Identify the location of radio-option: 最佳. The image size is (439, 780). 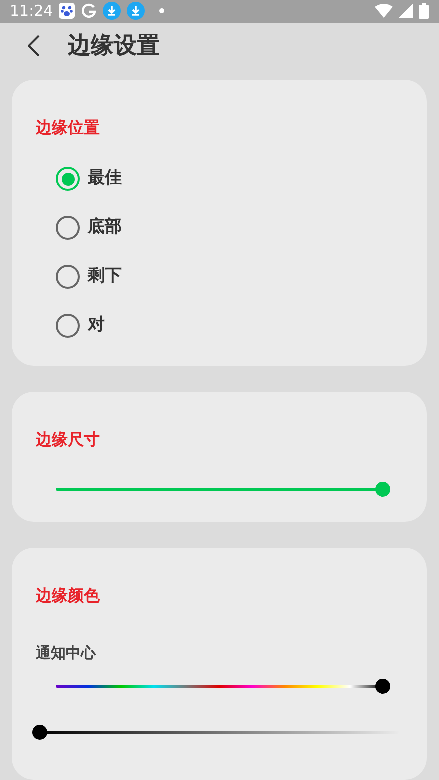
(229, 179).